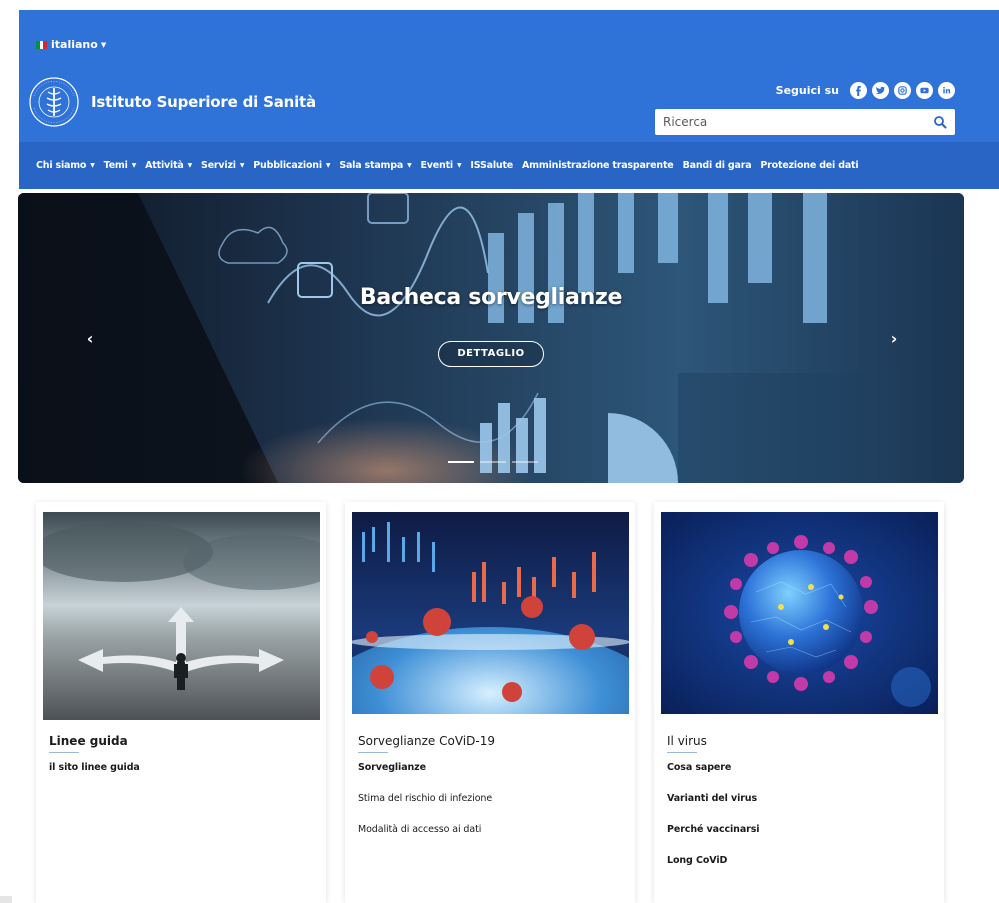 This screenshot has width=999, height=903. What do you see at coordinates (222, 165) in the screenshot?
I see `nav-item-servizi: Servizi ▼` at bounding box center [222, 165].